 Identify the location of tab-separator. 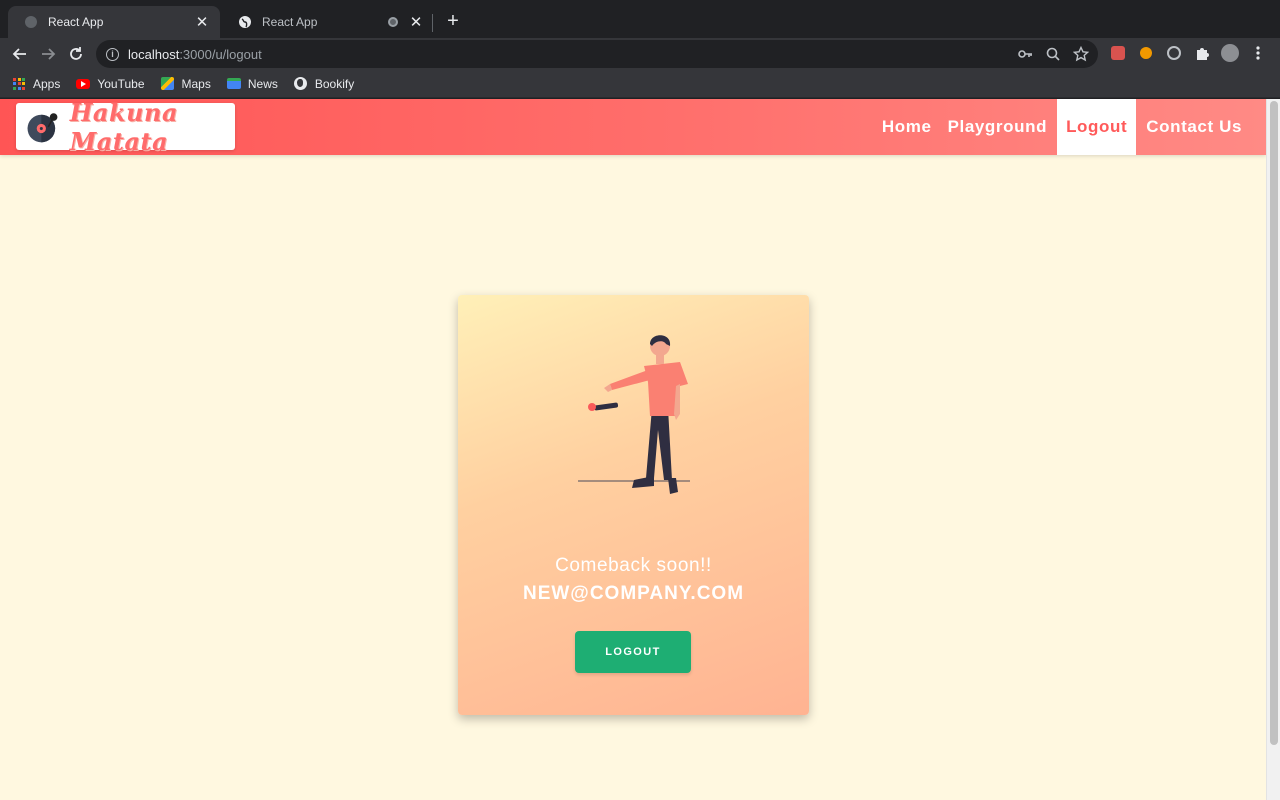
(432, 23).